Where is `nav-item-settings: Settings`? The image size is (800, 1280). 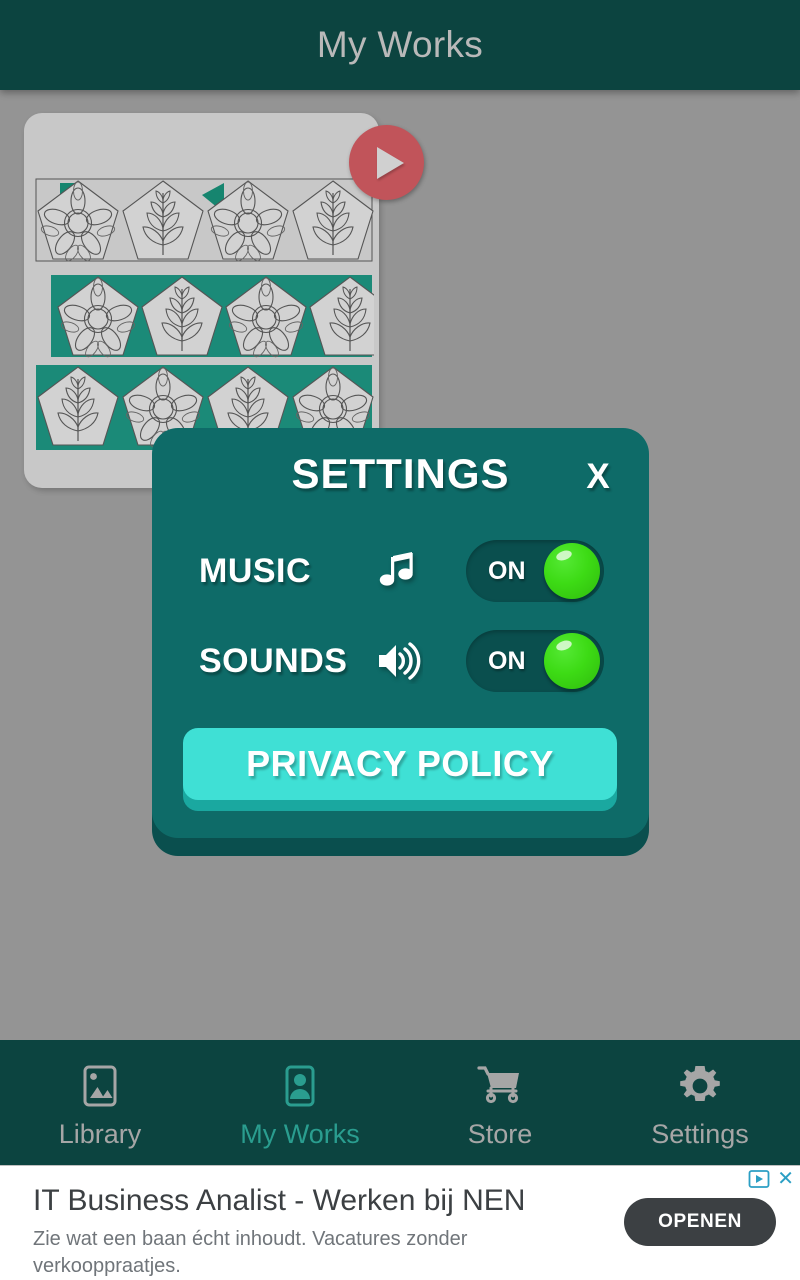 nav-item-settings: Settings is located at coordinates (700, 1102).